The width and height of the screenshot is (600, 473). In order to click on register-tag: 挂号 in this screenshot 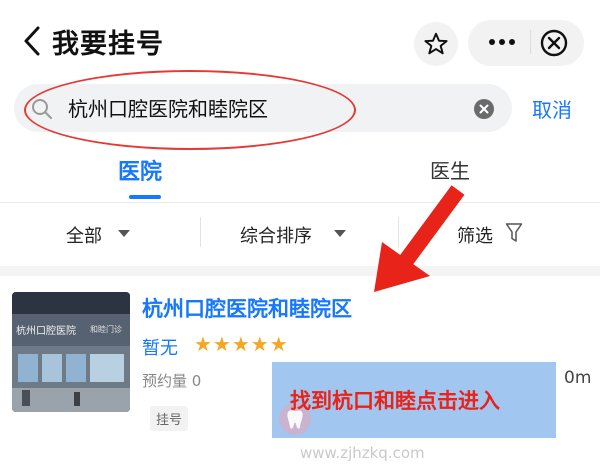, I will do `click(169, 418)`.